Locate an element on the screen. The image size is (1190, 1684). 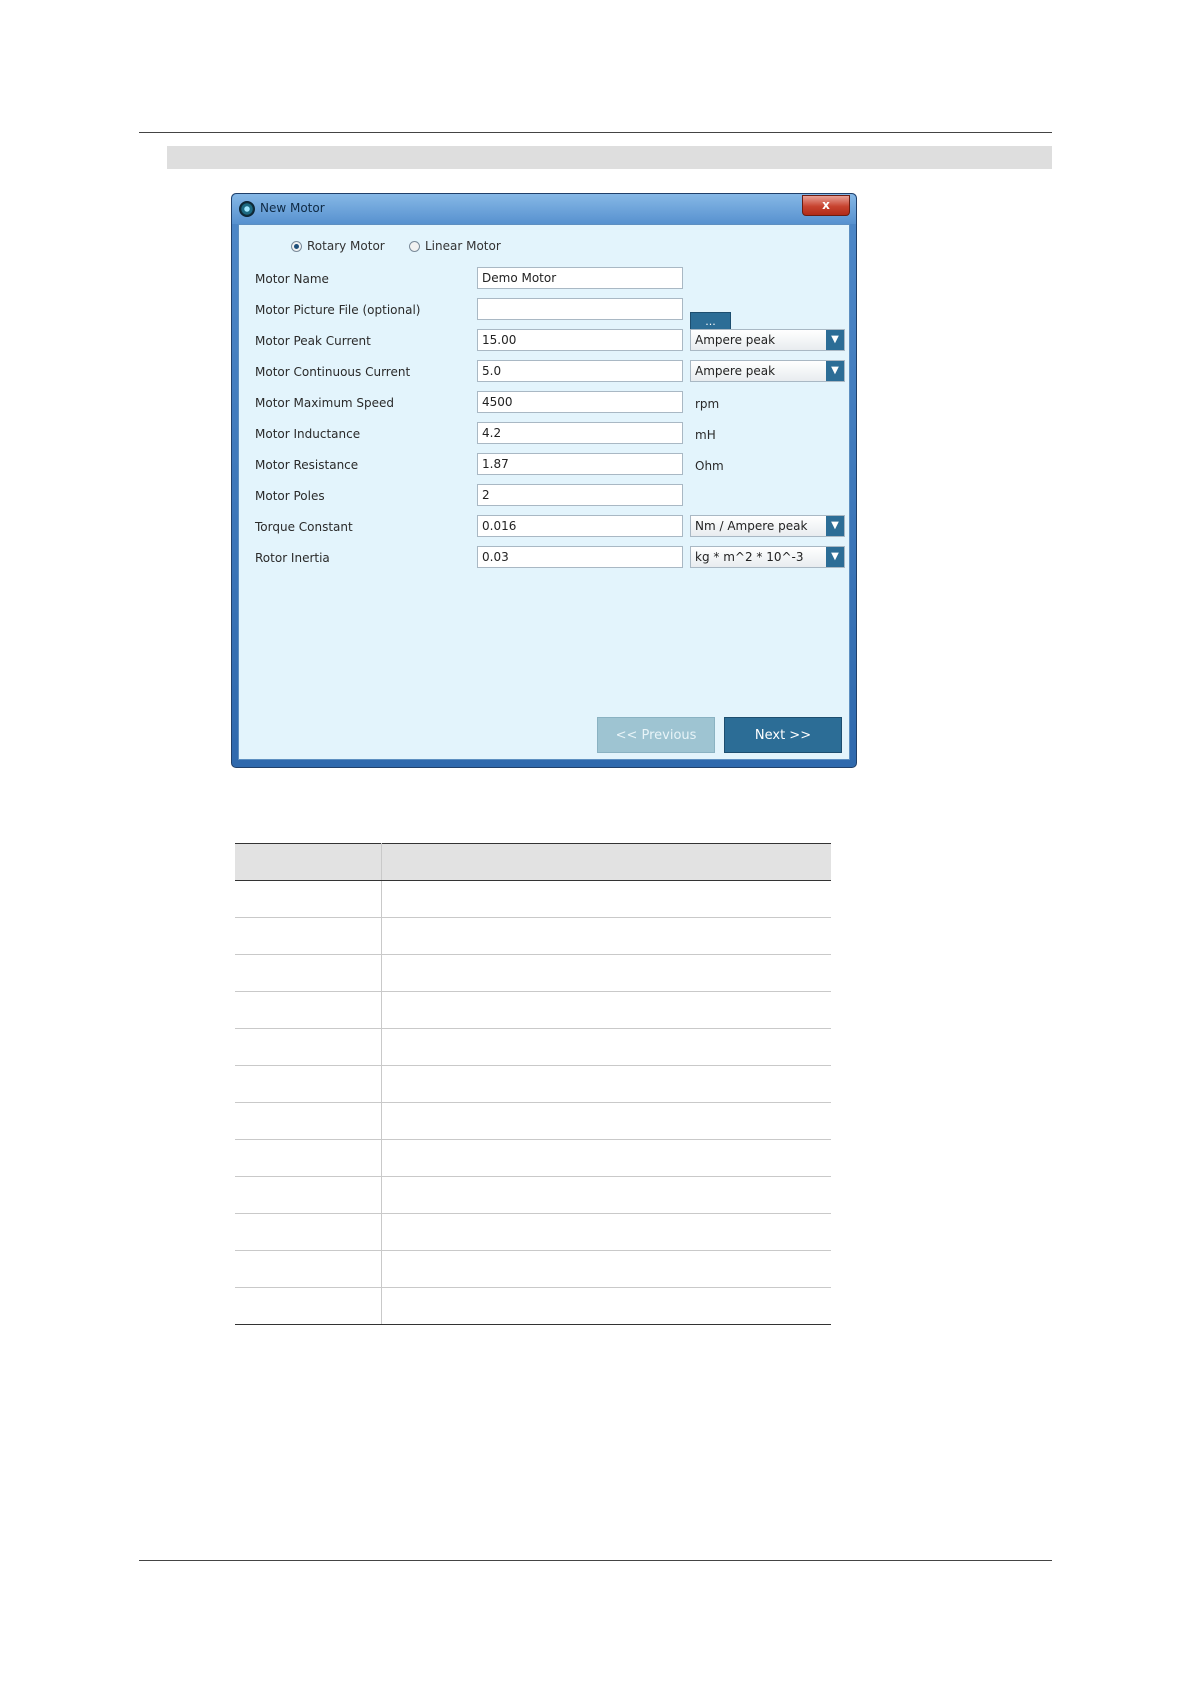
window-title: New Motor is located at coordinates (292, 208).